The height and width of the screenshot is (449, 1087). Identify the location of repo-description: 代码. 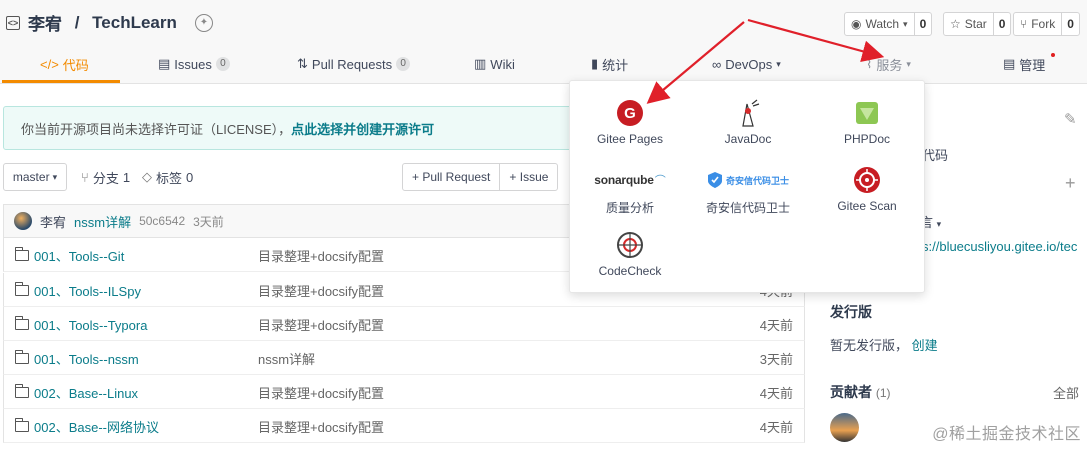
(935, 155).